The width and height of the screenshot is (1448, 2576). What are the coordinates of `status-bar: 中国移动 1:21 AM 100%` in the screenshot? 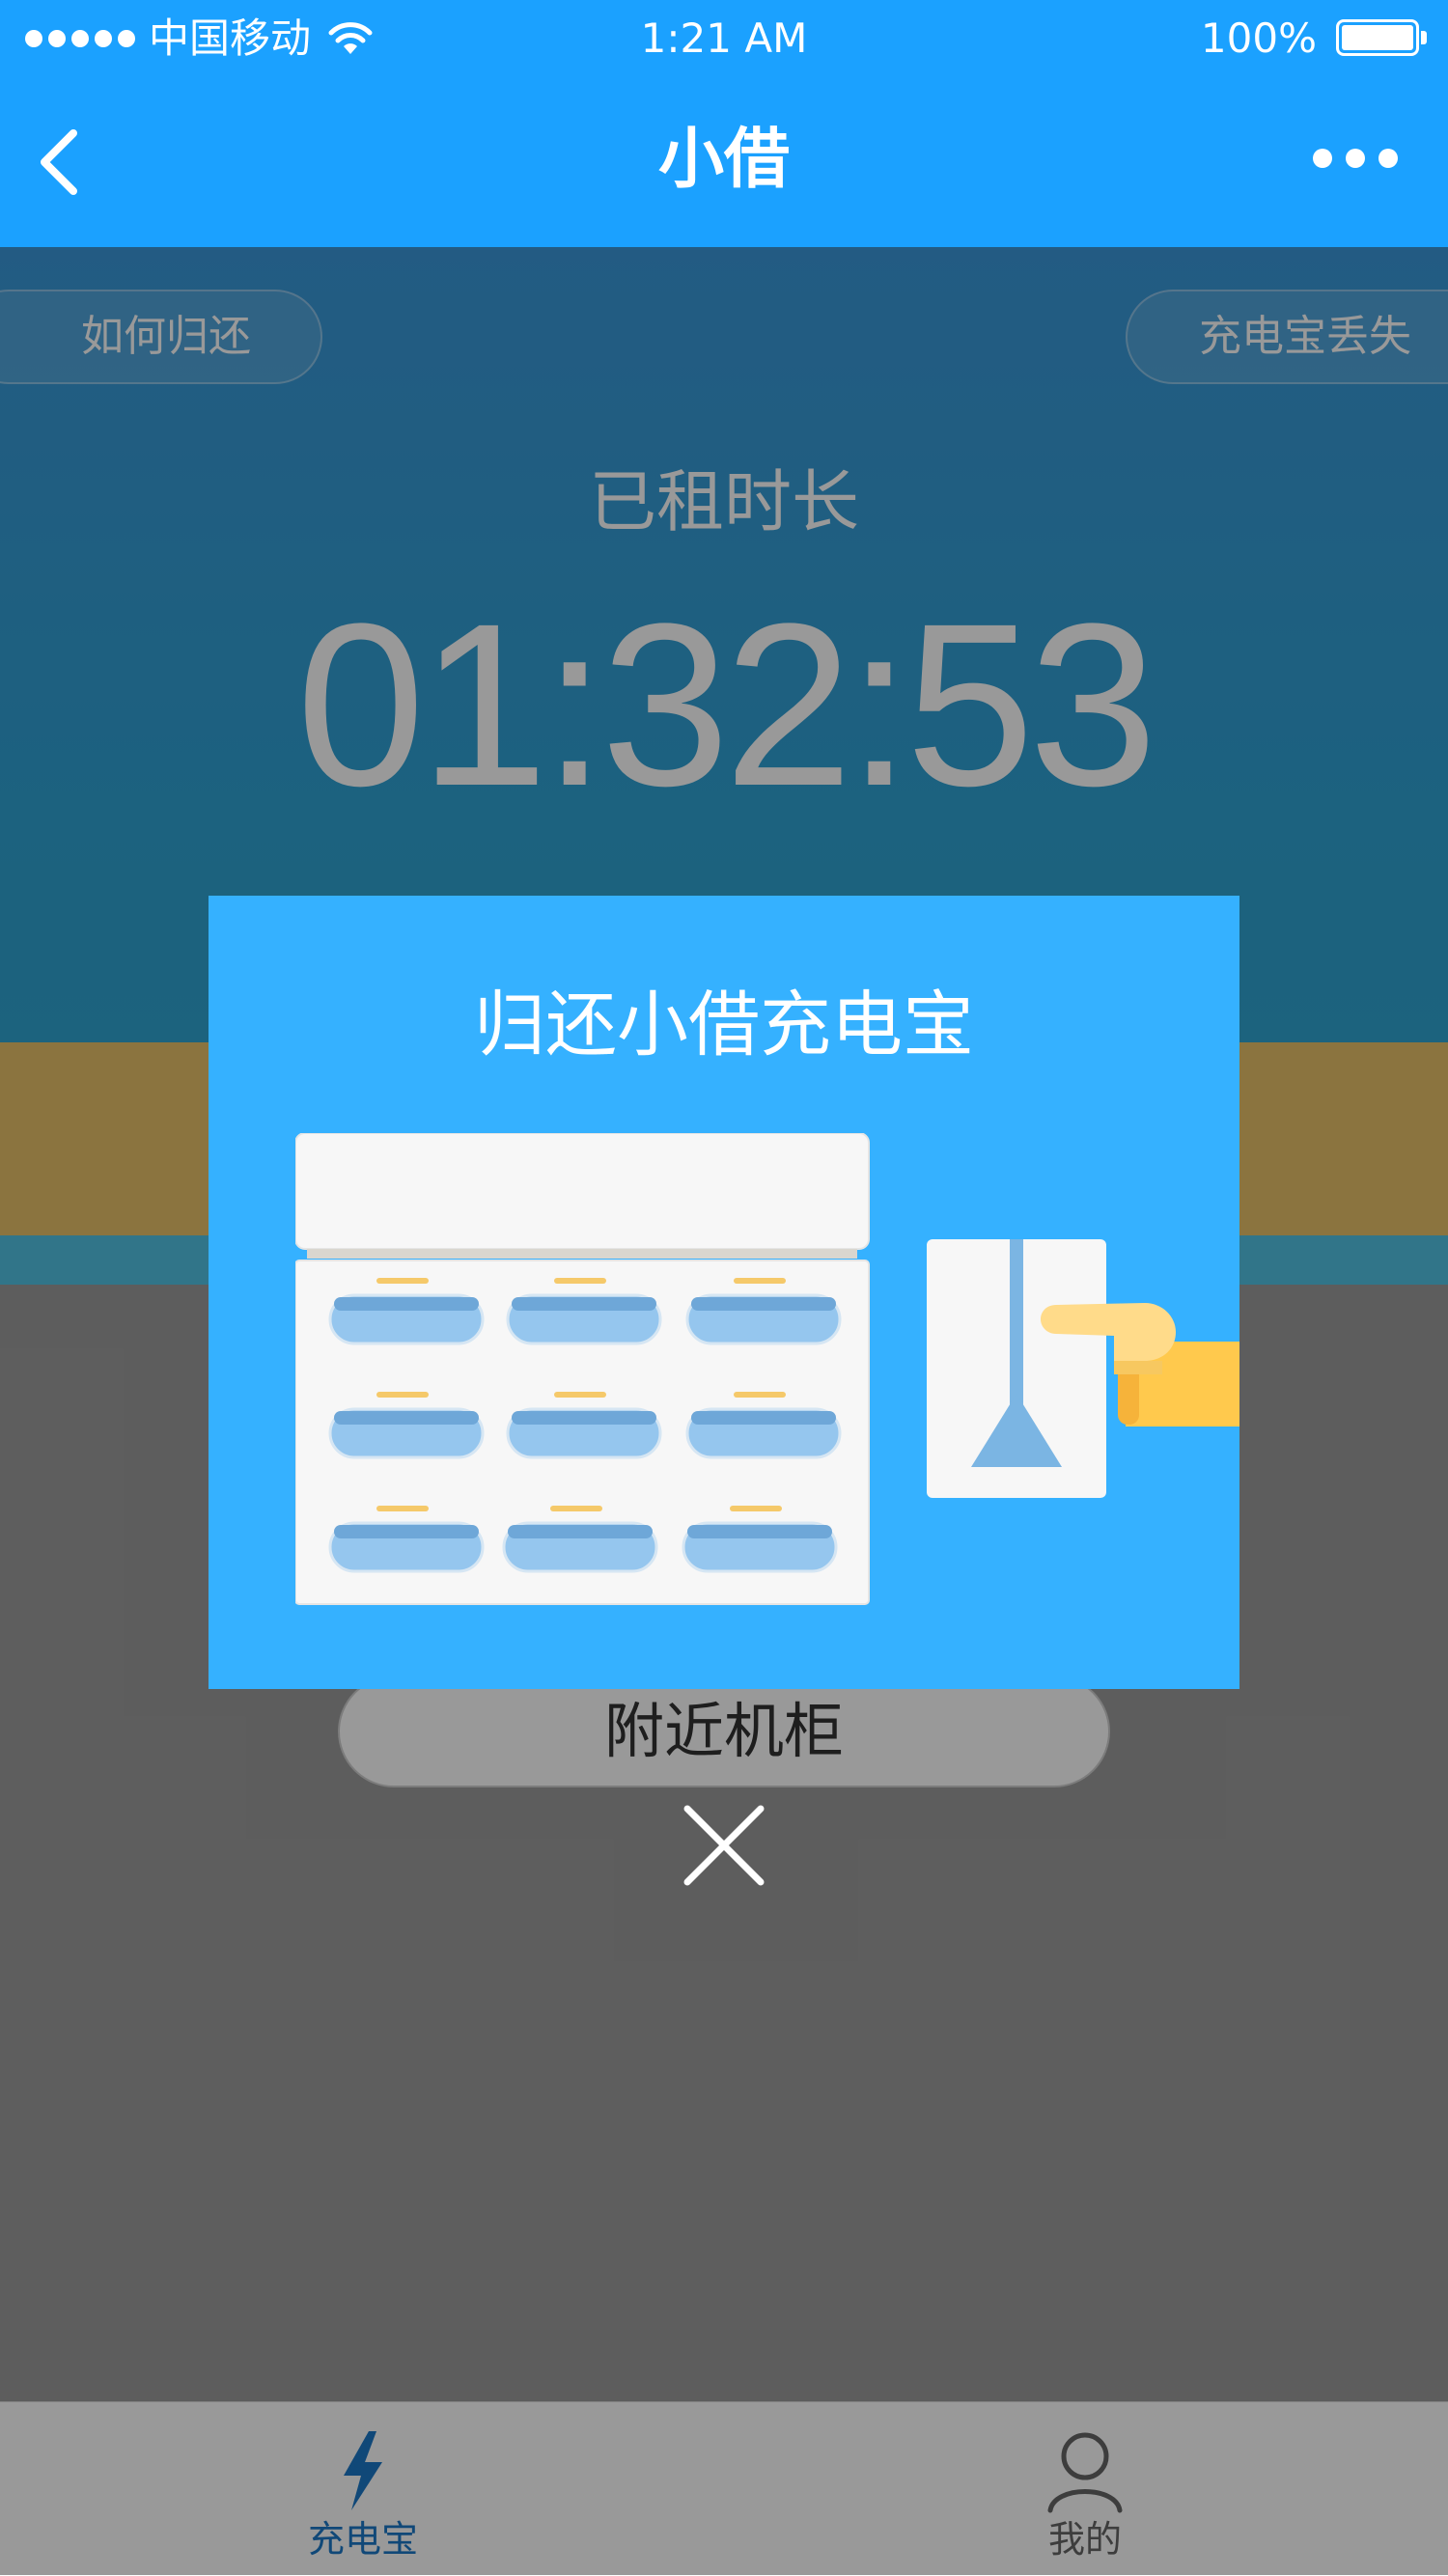 It's located at (724, 38).